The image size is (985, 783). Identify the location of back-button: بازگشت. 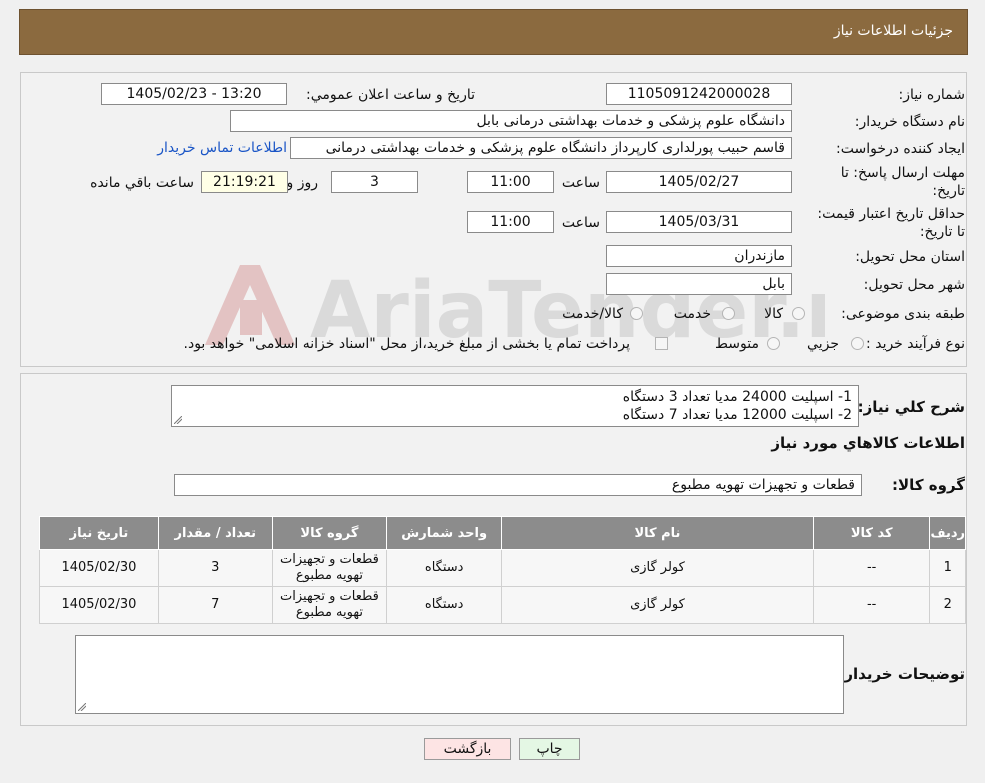
(467, 749).